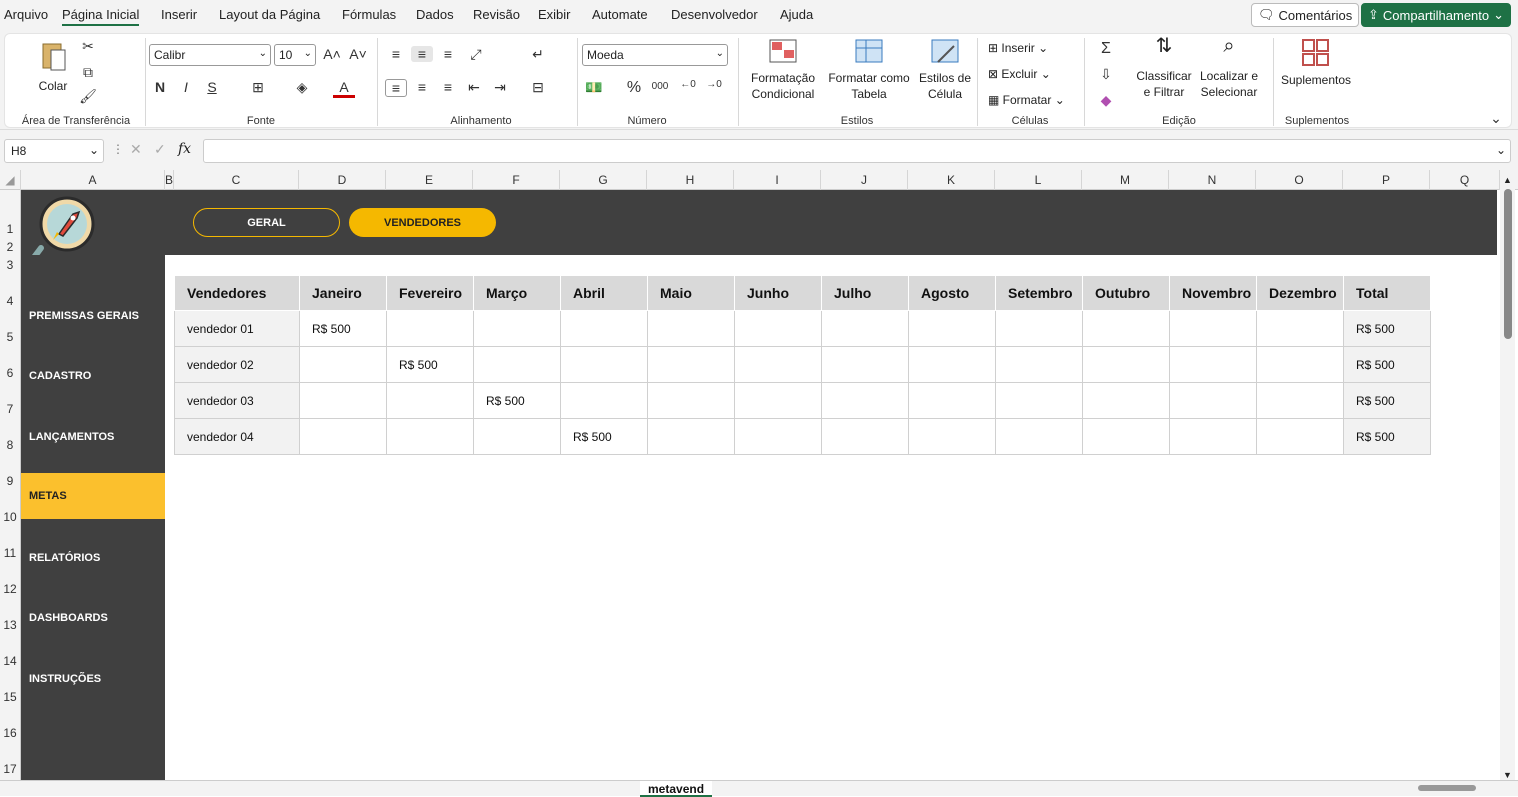  I want to click on font-name-select: Calibr ⌄, so click(210, 55).